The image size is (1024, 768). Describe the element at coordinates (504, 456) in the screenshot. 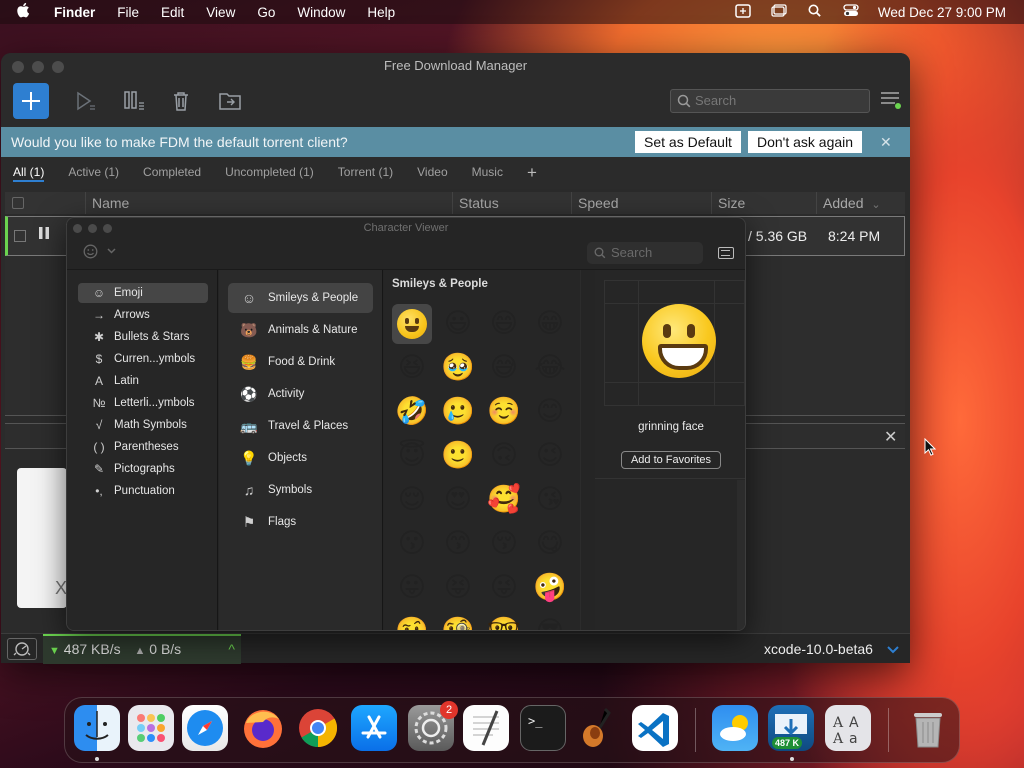

I see `emoji-cell: 🙃` at that location.